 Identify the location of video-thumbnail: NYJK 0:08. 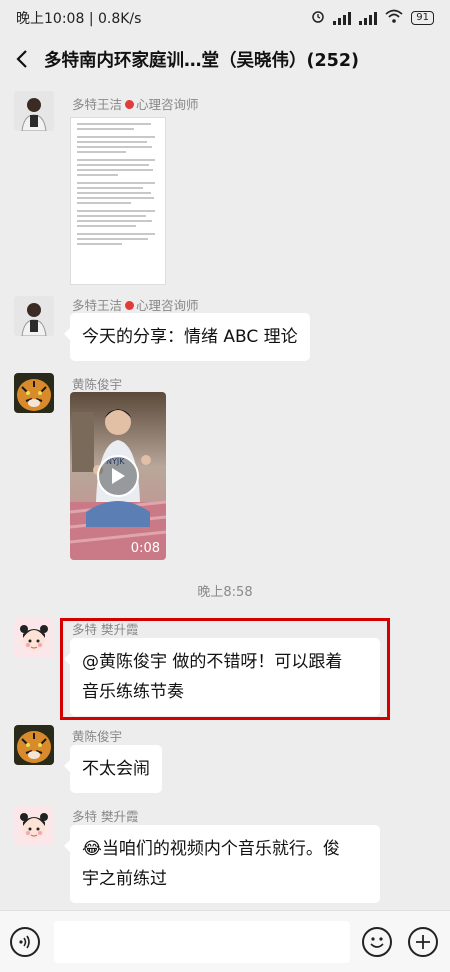
(118, 476).